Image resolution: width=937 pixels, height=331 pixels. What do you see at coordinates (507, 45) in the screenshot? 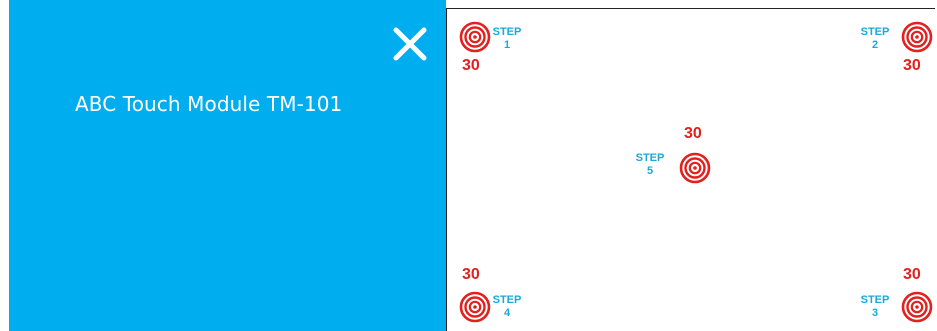
I see `step-number: 1` at bounding box center [507, 45].